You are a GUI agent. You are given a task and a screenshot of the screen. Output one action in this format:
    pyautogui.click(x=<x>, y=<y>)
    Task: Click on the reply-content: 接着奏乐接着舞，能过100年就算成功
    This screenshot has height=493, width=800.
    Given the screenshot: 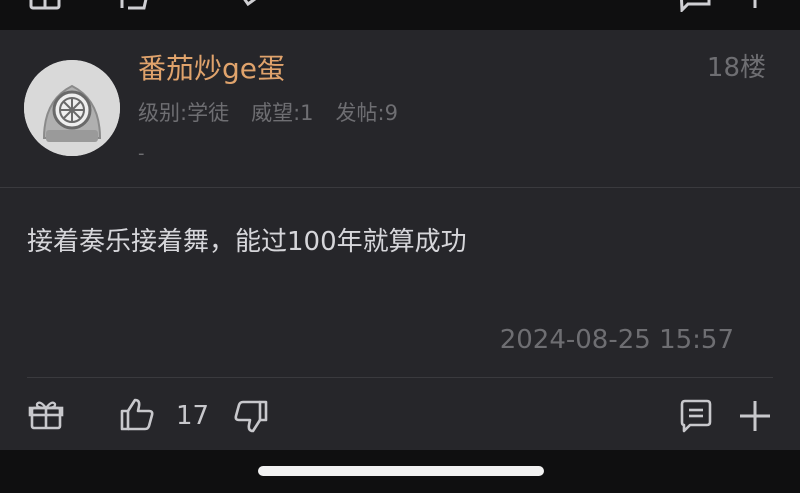 What is the action you would take?
    pyautogui.click(x=247, y=242)
    